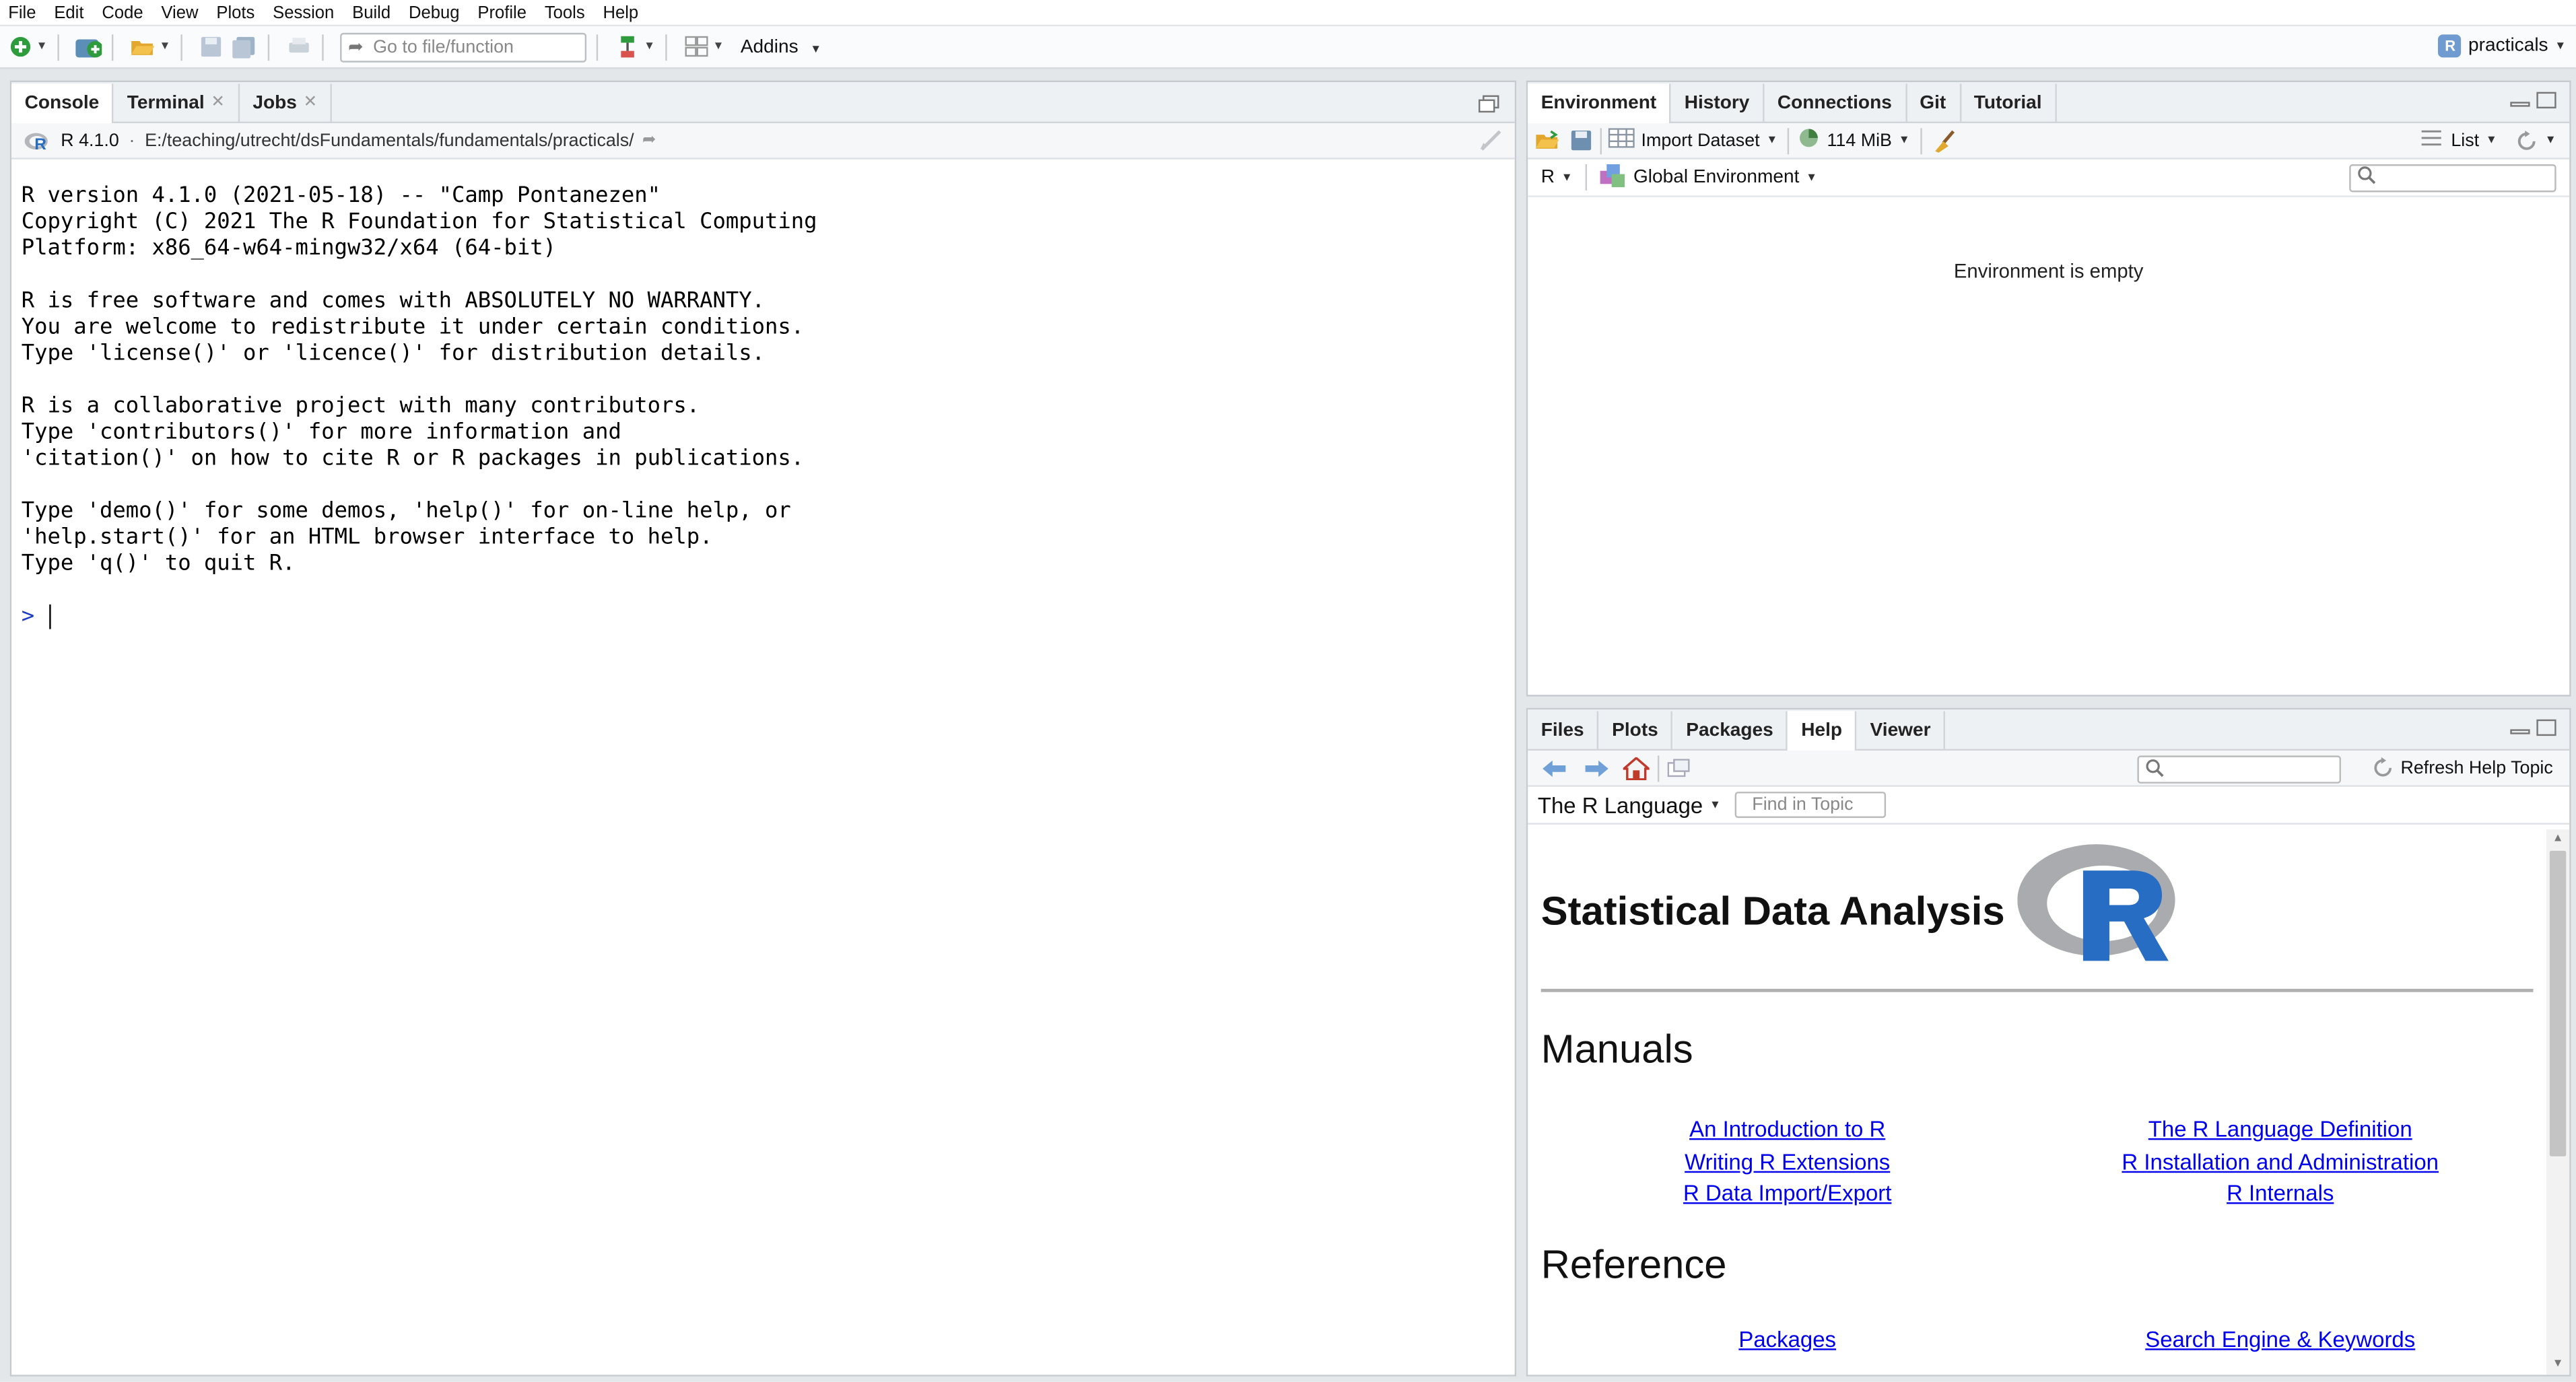 This screenshot has height=1382, width=2576. I want to click on clear-console-icon, so click(1492, 142).